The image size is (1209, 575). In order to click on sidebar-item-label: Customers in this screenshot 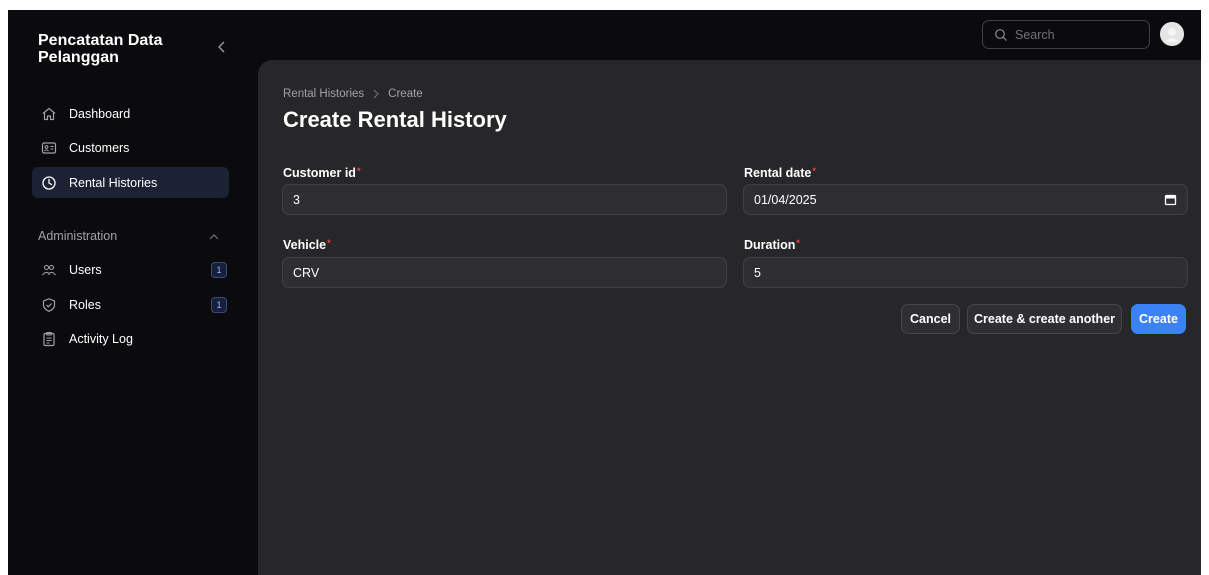, I will do `click(99, 147)`.